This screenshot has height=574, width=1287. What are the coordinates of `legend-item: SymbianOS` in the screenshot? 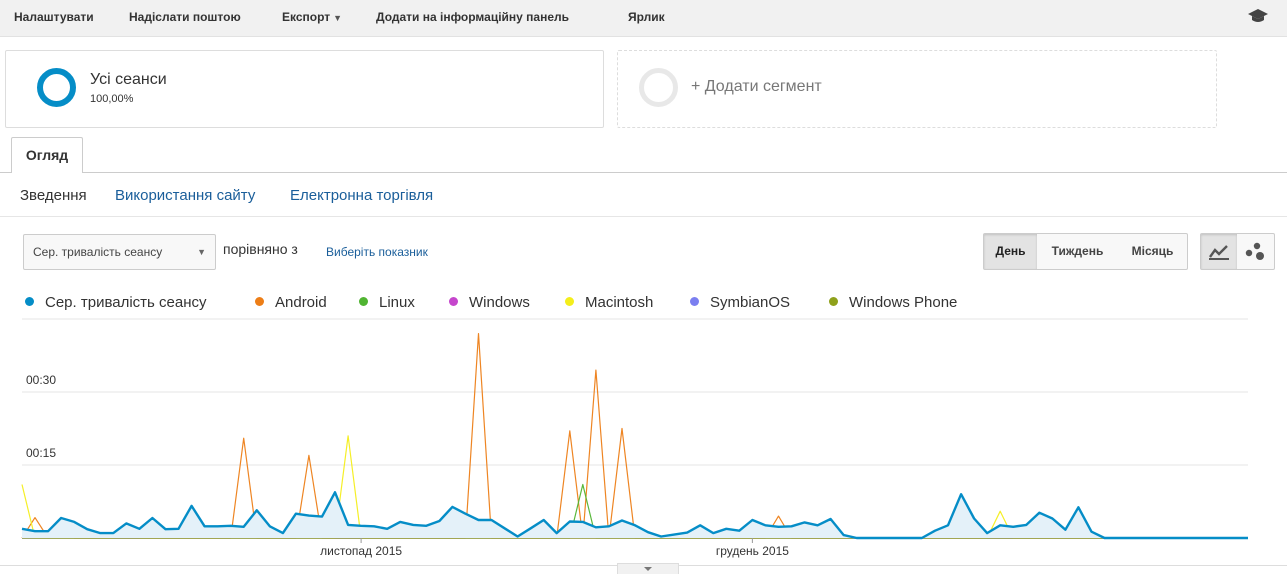 It's located at (740, 302).